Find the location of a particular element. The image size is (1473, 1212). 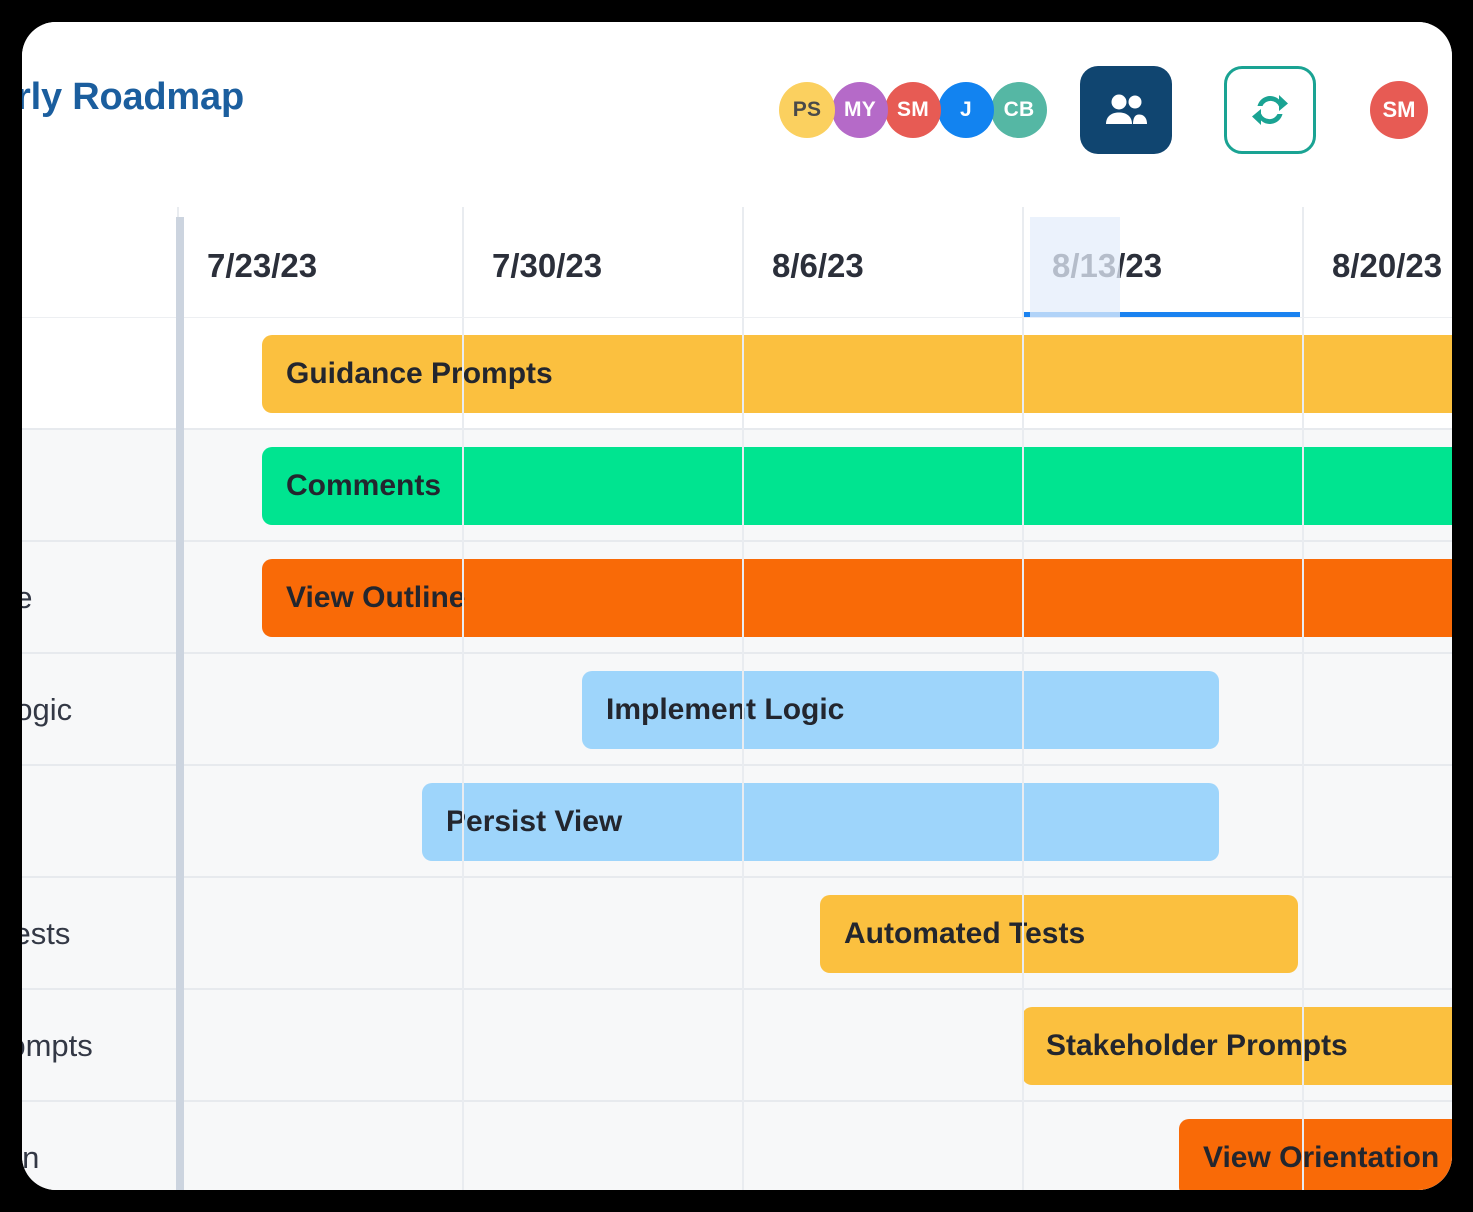

timeline-column-header: 8/20/23 is located at coordinates (1377, 262).